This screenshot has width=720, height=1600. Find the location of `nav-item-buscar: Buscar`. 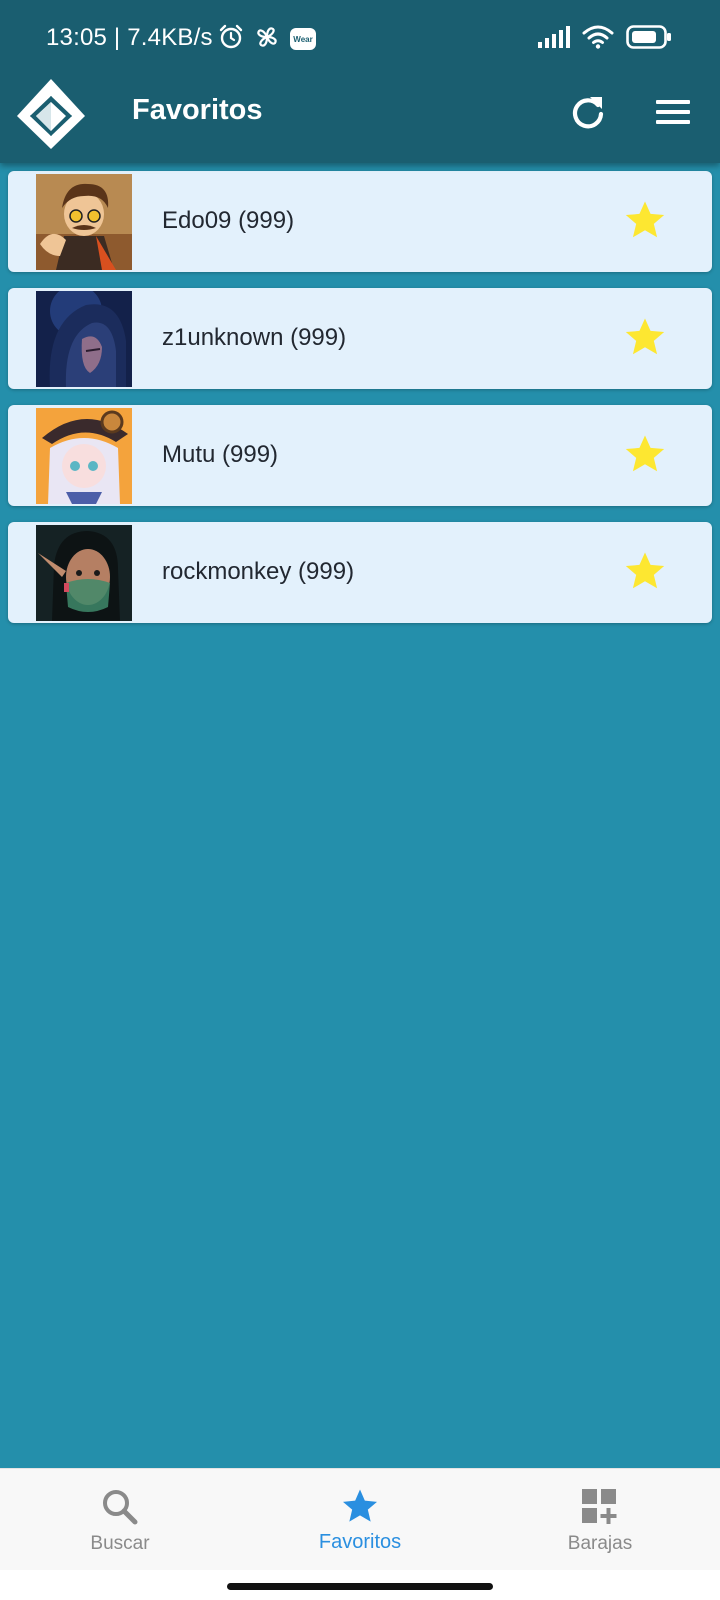

nav-item-buscar: Buscar is located at coordinates (120, 1520).